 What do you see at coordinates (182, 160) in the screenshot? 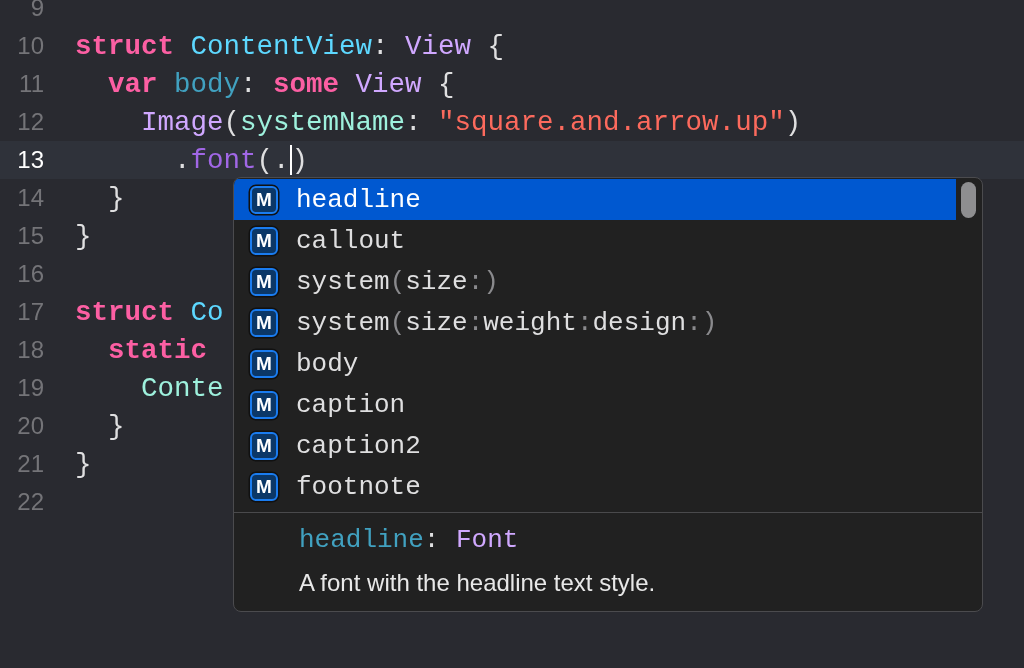
I see `code-token: .` at bounding box center [182, 160].